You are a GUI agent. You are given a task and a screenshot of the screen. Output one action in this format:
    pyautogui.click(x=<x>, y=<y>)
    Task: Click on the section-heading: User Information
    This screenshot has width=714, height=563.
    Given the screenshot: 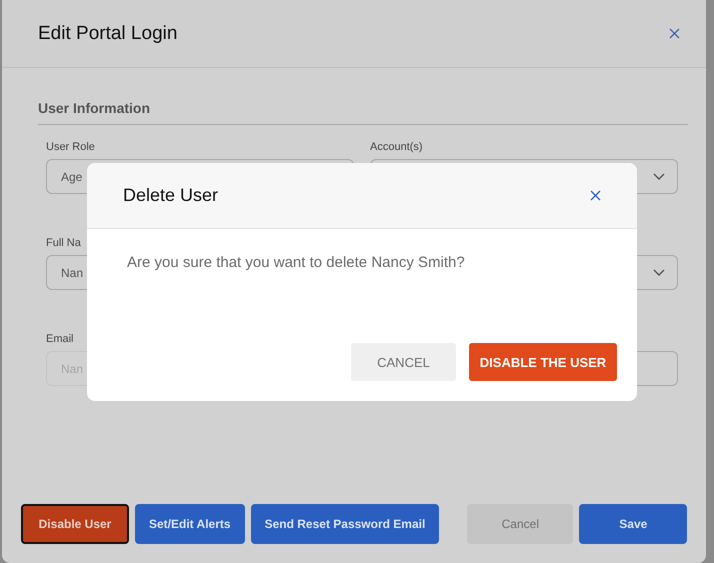 What is the action you would take?
    pyautogui.click(x=363, y=112)
    